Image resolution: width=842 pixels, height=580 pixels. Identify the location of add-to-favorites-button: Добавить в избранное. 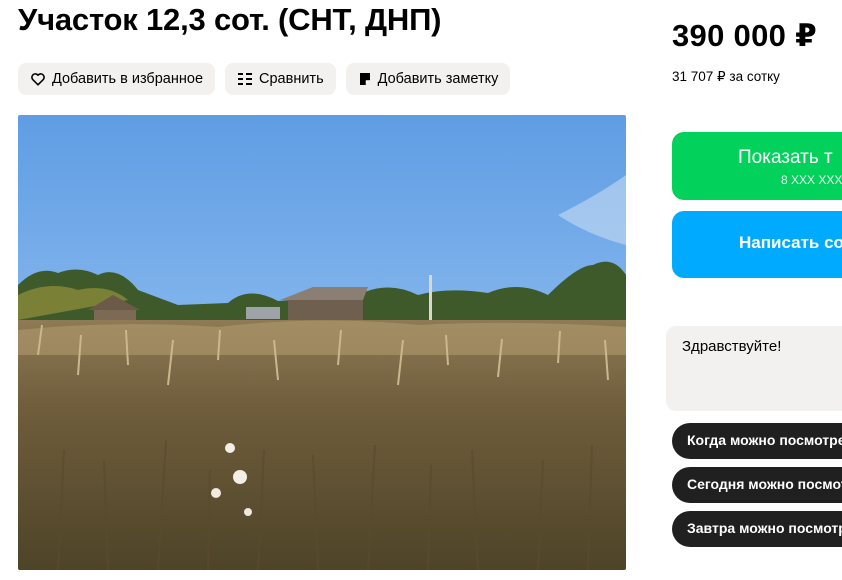
(117, 79).